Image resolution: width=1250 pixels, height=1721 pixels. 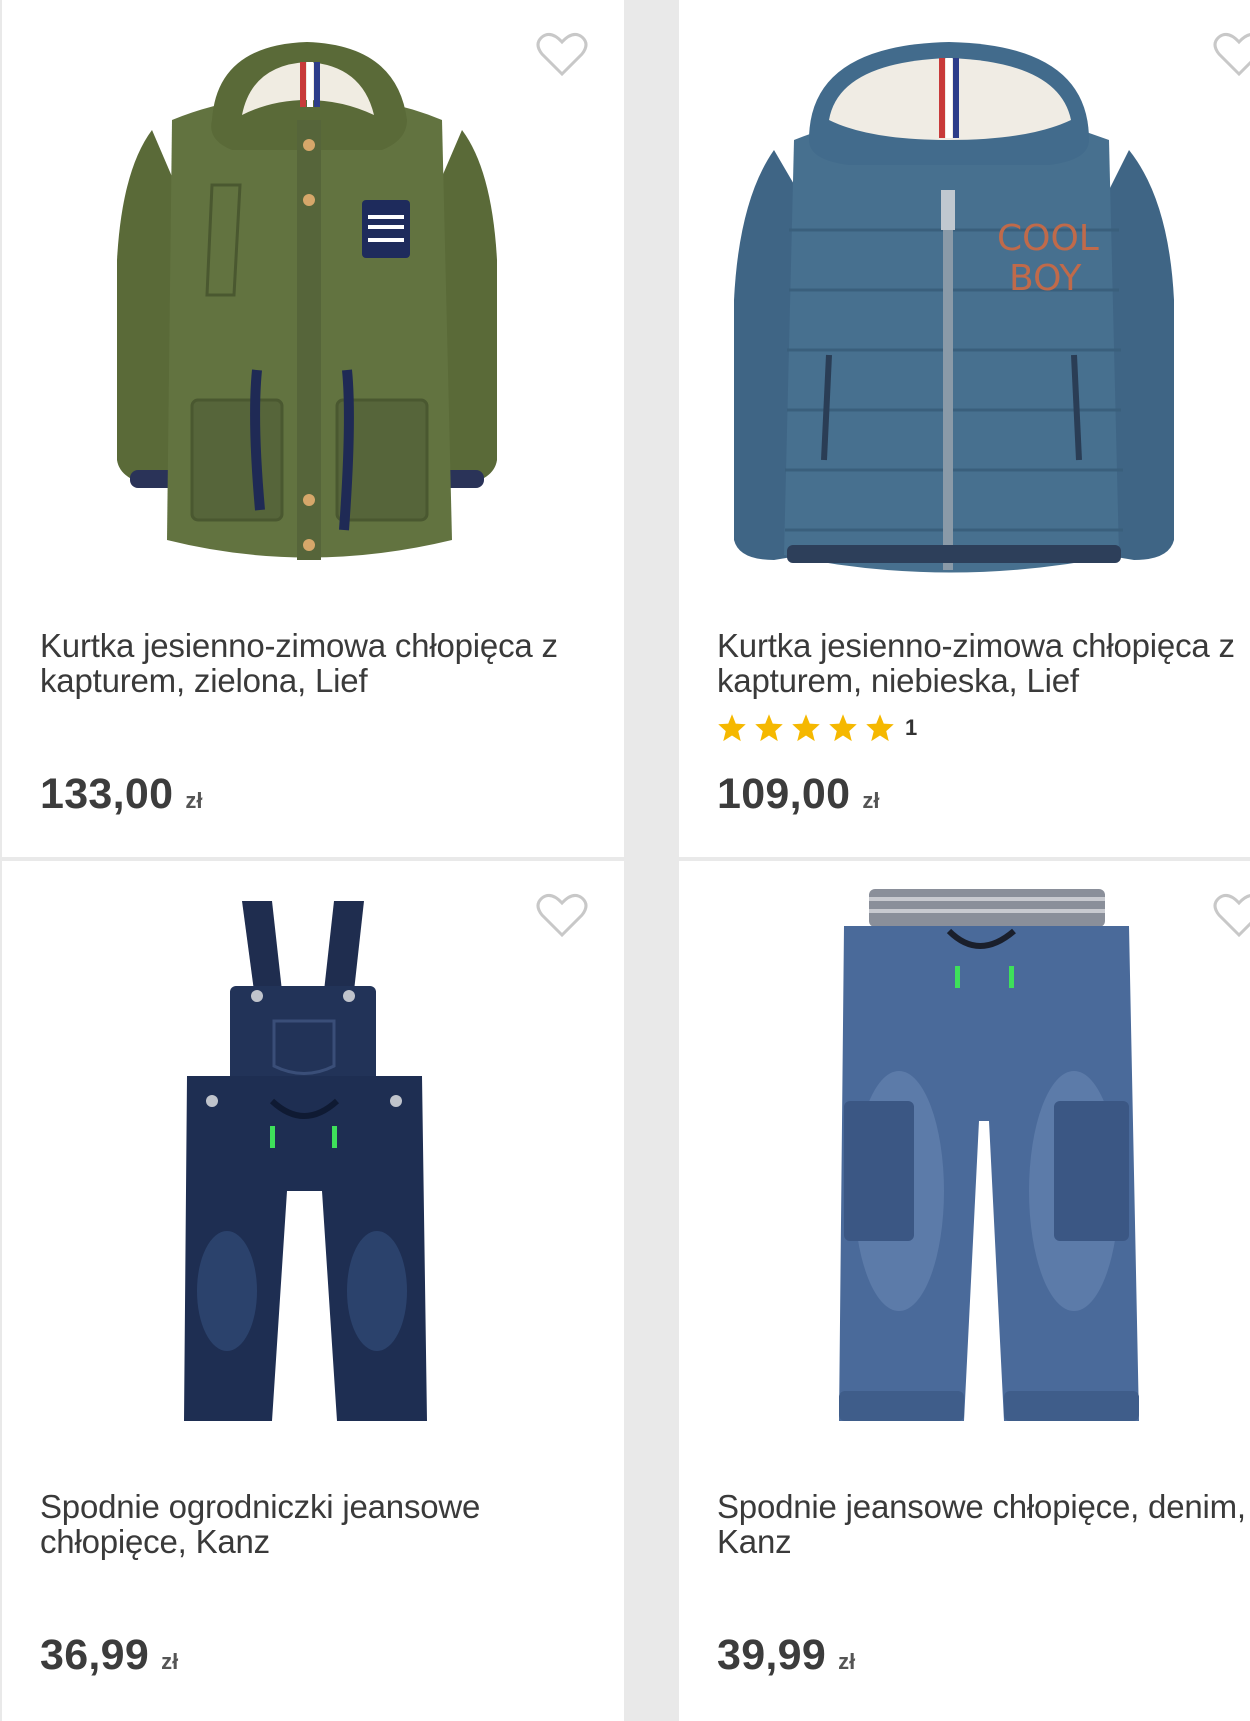 I want to click on svg-text: COOL, so click(x=1048, y=238).